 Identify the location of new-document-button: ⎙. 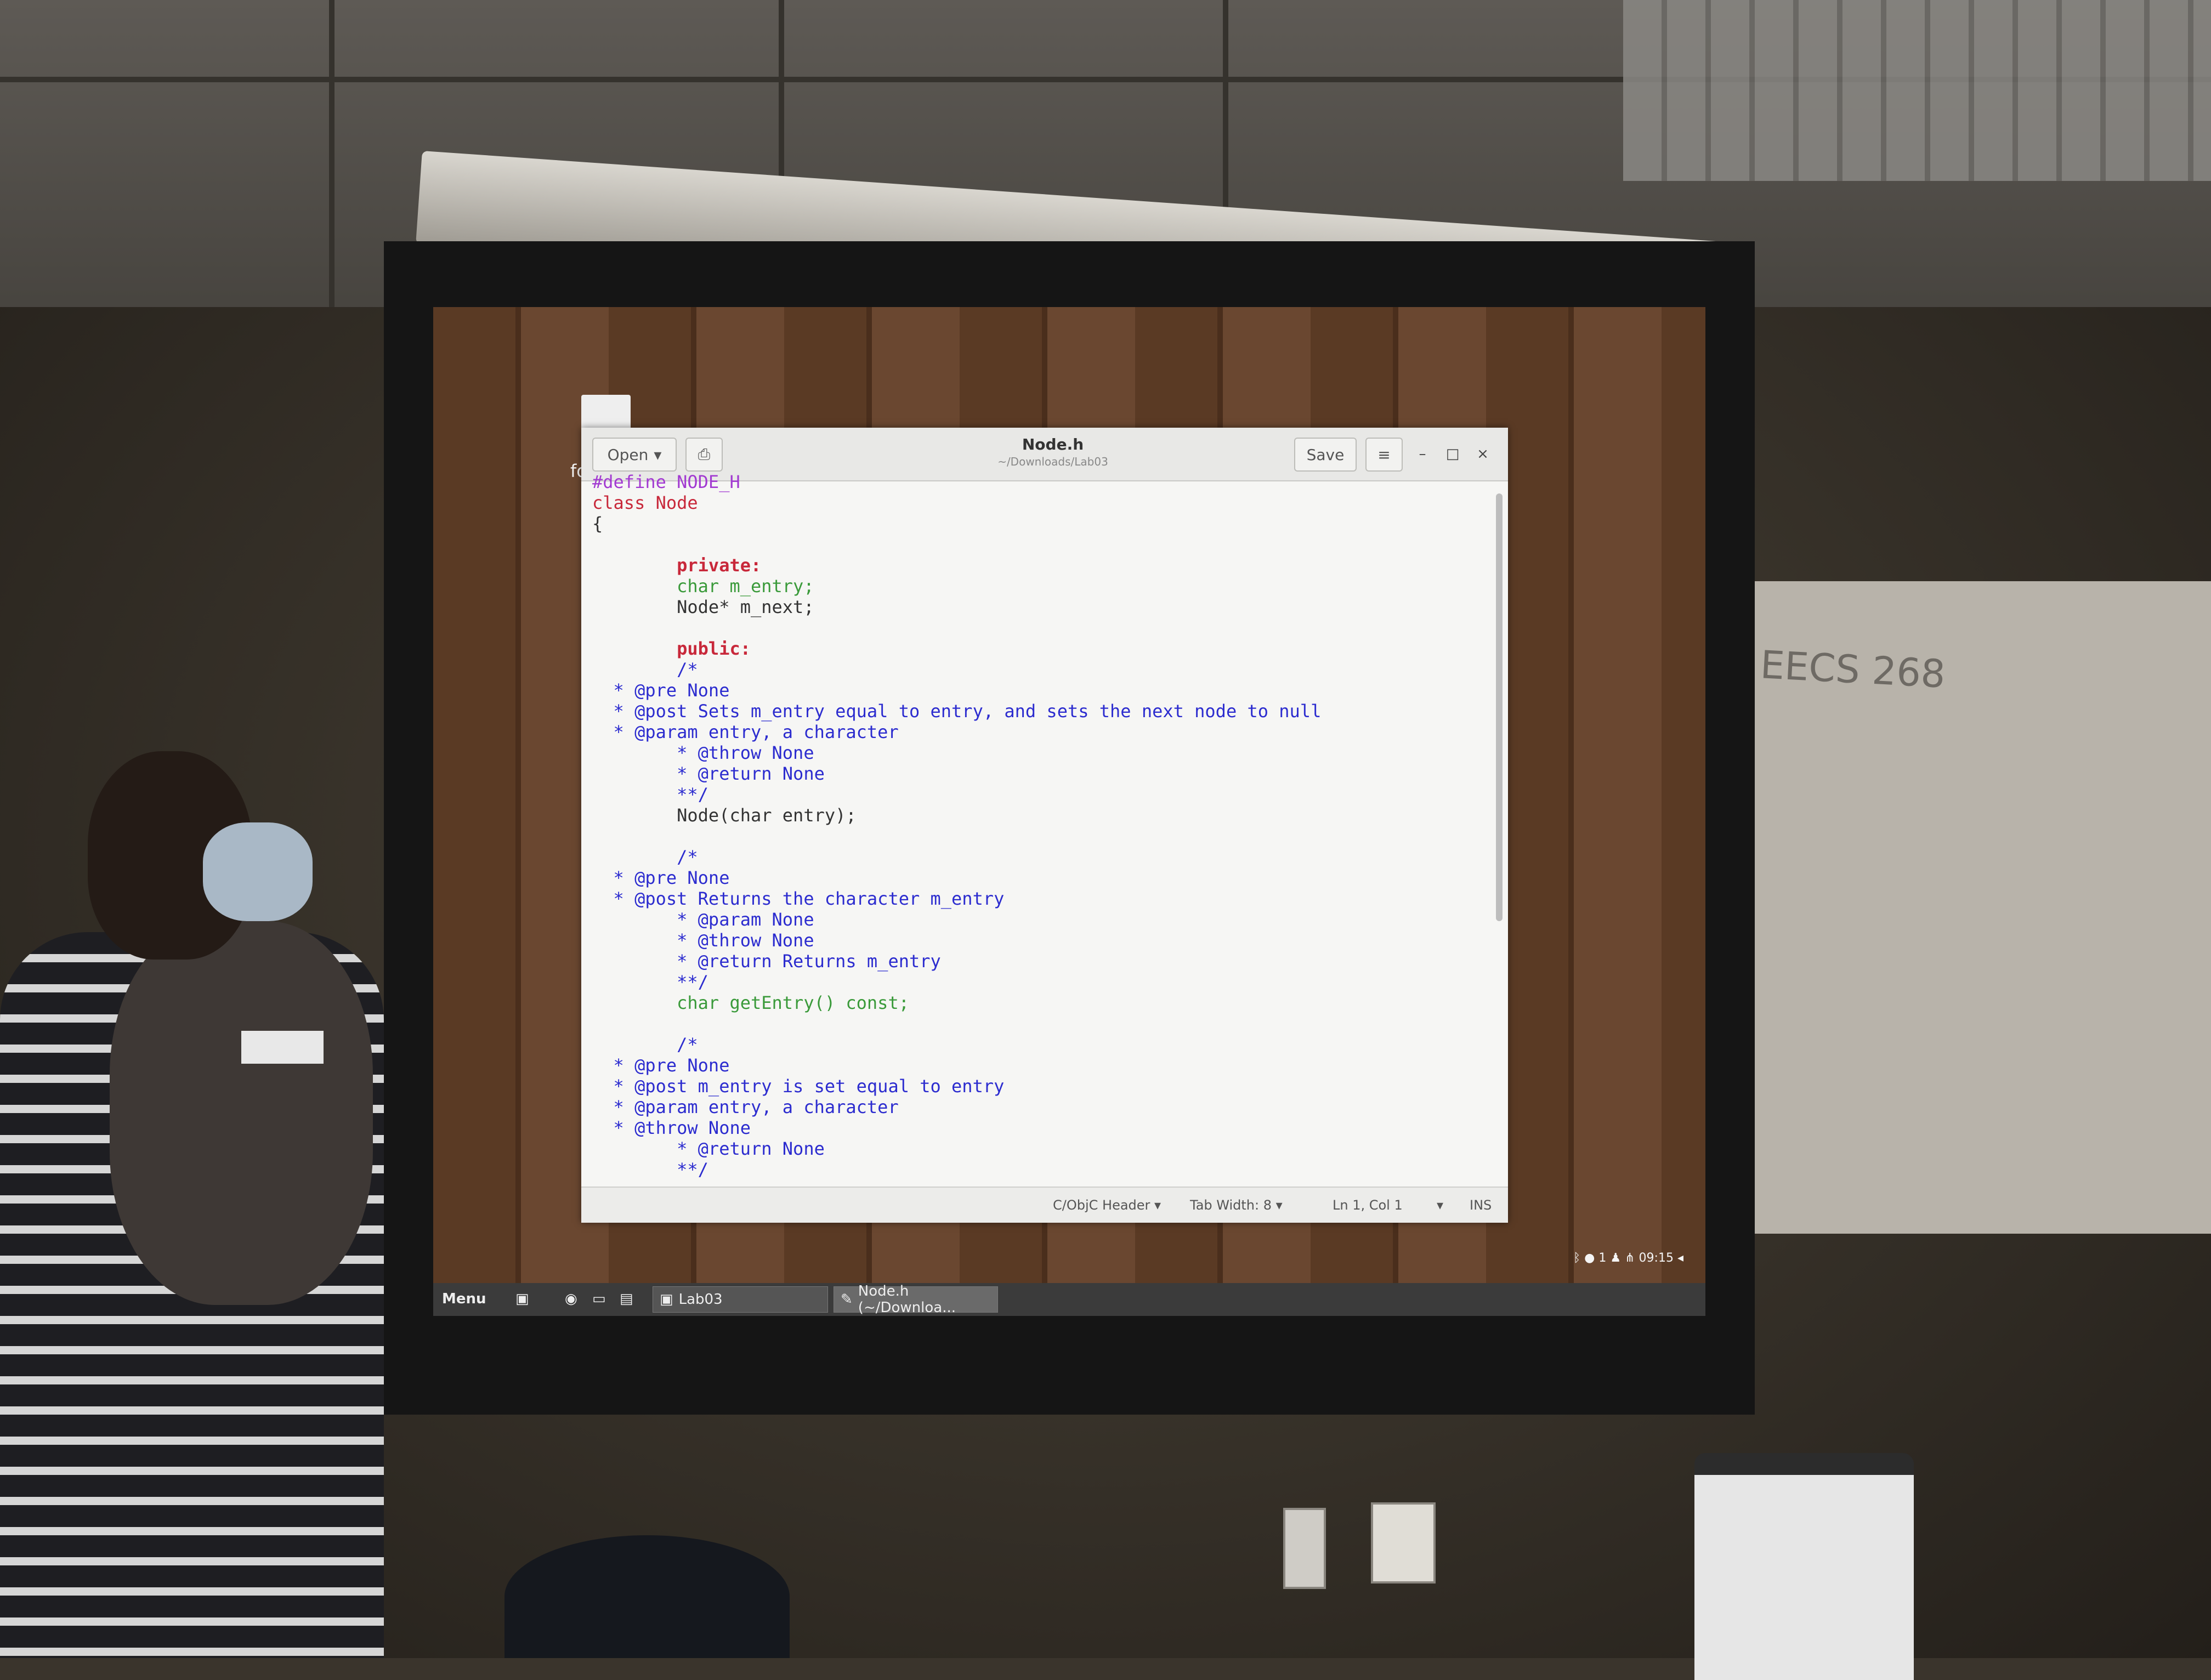
(704, 455).